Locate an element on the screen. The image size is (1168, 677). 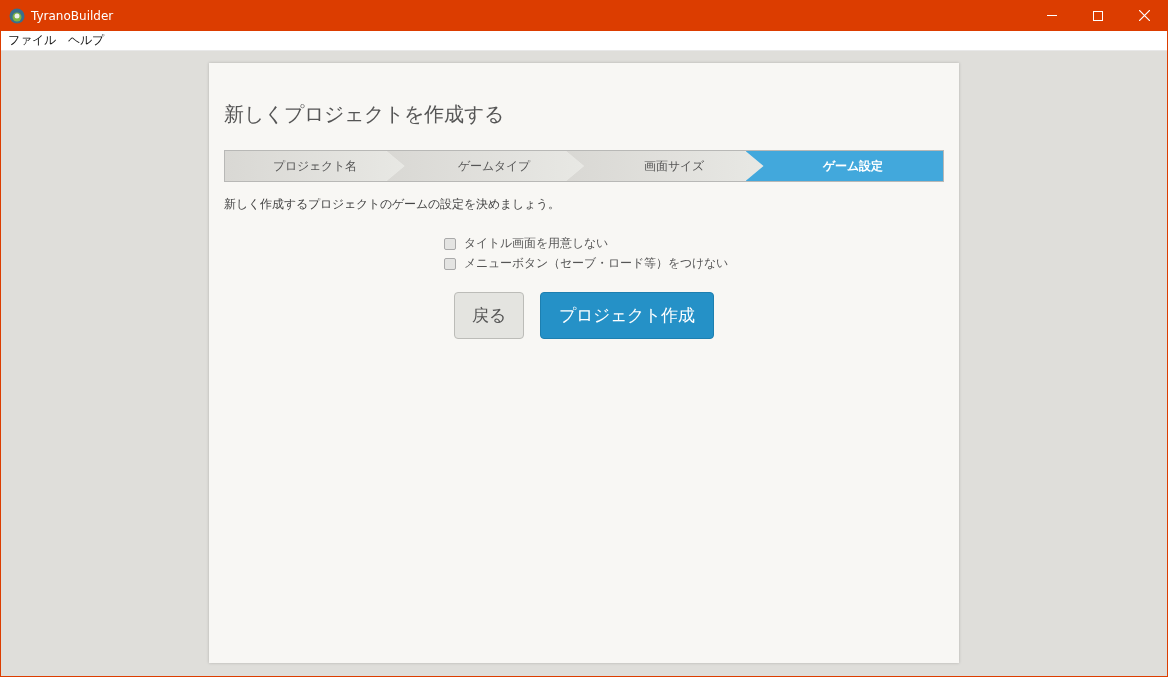
back-button: 戻る is located at coordinates (489, 315).